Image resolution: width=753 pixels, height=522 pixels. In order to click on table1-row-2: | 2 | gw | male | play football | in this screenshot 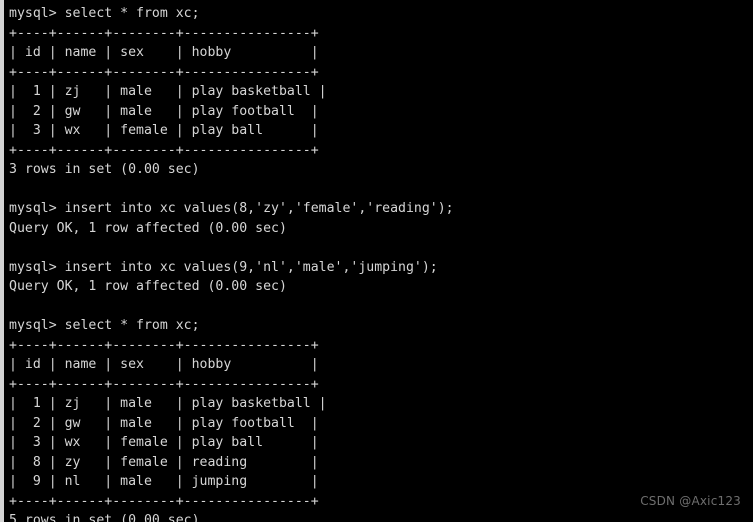, I will do `click(164, 111)`.